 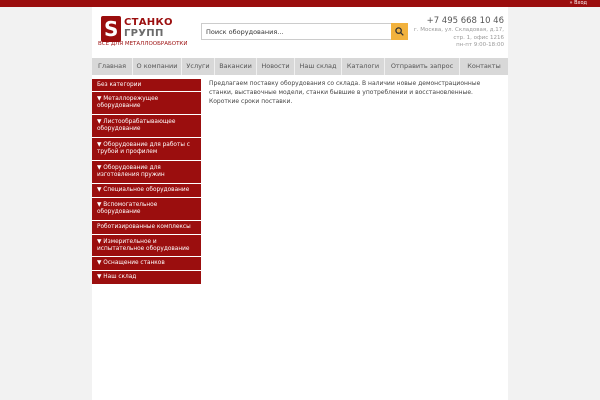 I want to click on nav-item-send-request: Отправить запрос, so click(x=422, y=66).